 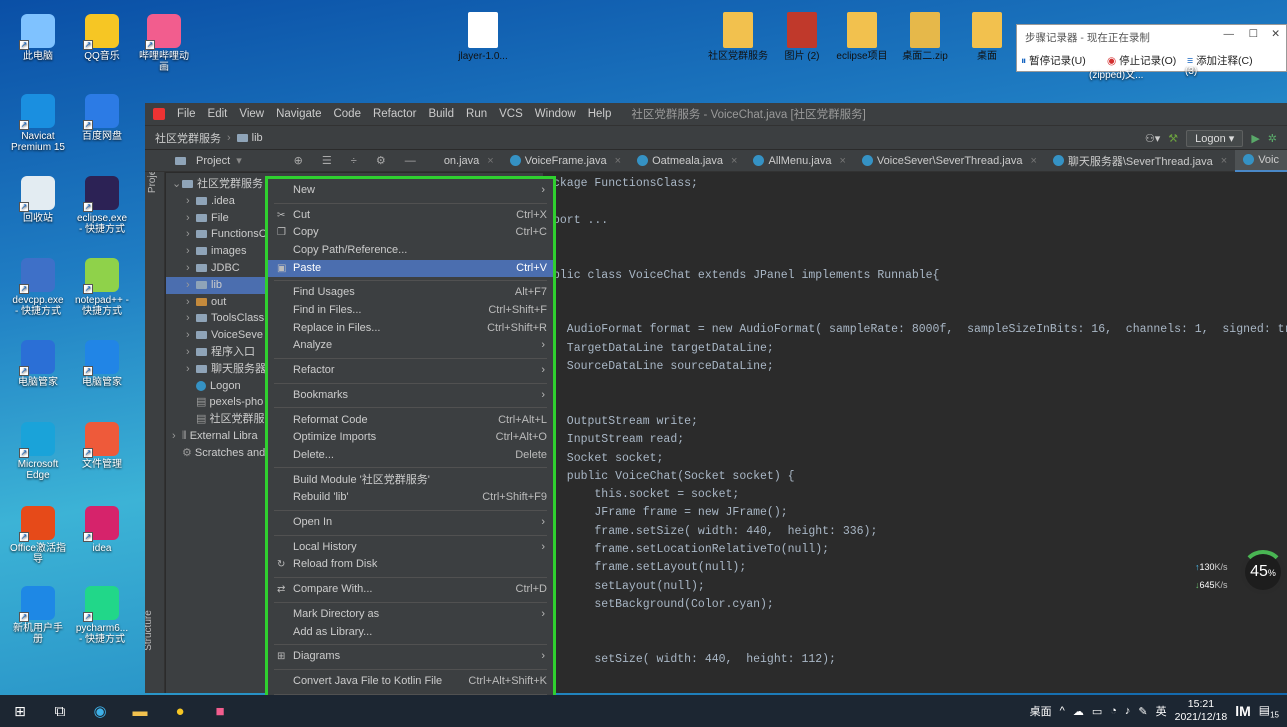 What do you see at coordinates (476, 114) in the screenshot?
I see `menu-run: Run` at bounding box center [476, 114].